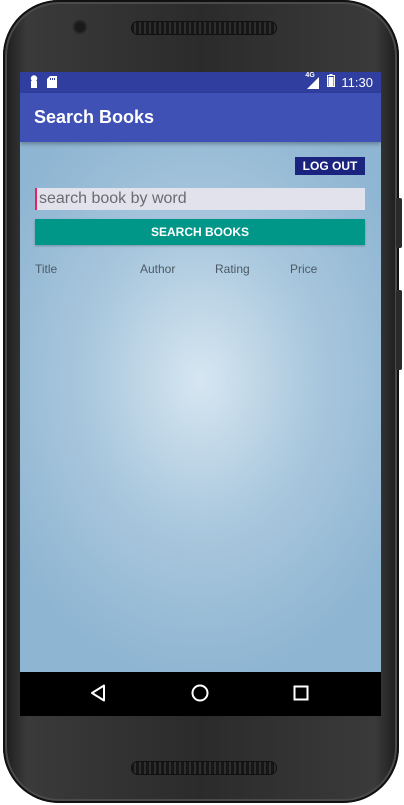  Describe the element at coordinates (200, 199) in the screenshot. I see `search-input` at that location.